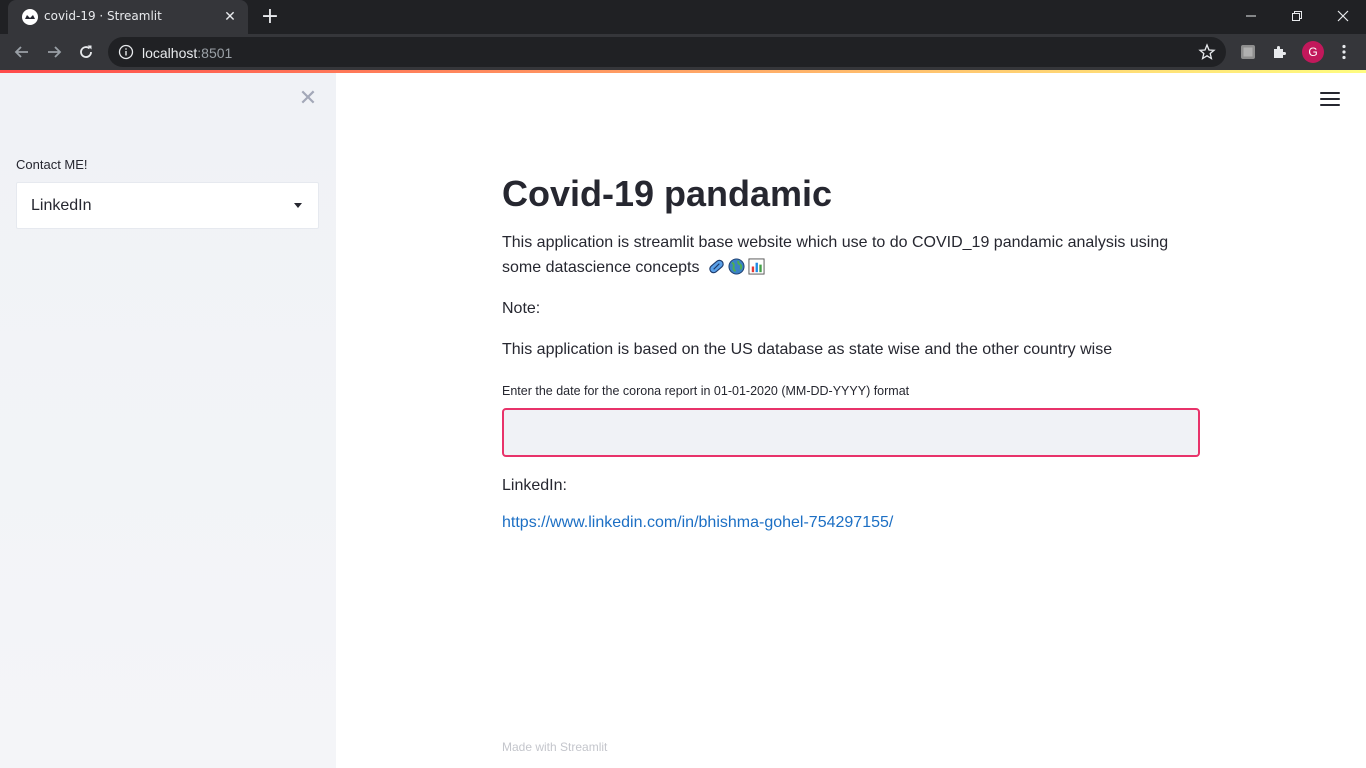  I want to click on profile-avatar: G, so click(1313, 52).